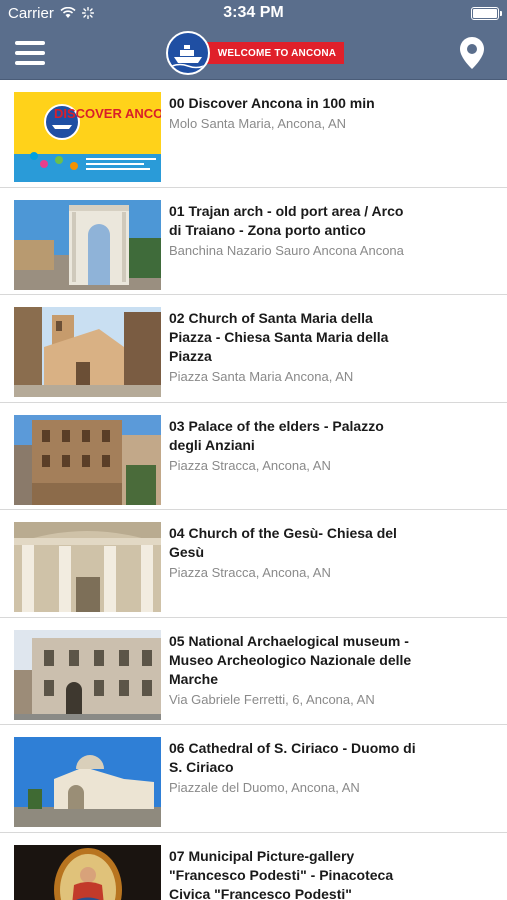  What do you see at coordinates (188, 53) in the screenshot?
I see `ship-logo-icon` at bounding box center [188, 53].